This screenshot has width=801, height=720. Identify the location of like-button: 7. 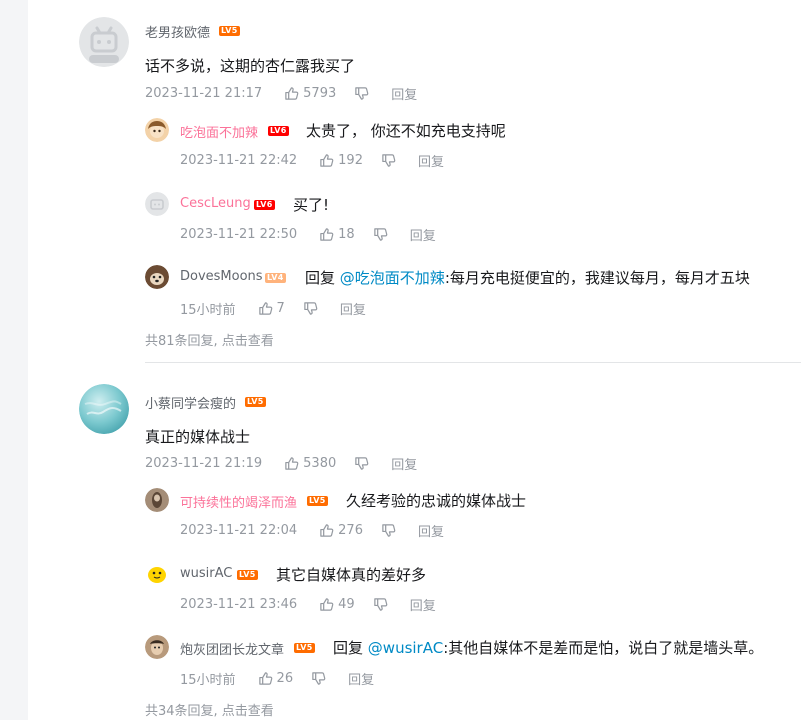
(271, 308).